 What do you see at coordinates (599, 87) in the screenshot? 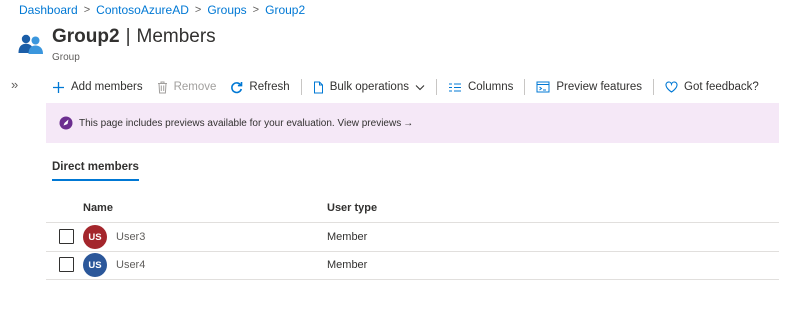
I see `preview-features-label: Preview features` at bounding box center [599, 87].